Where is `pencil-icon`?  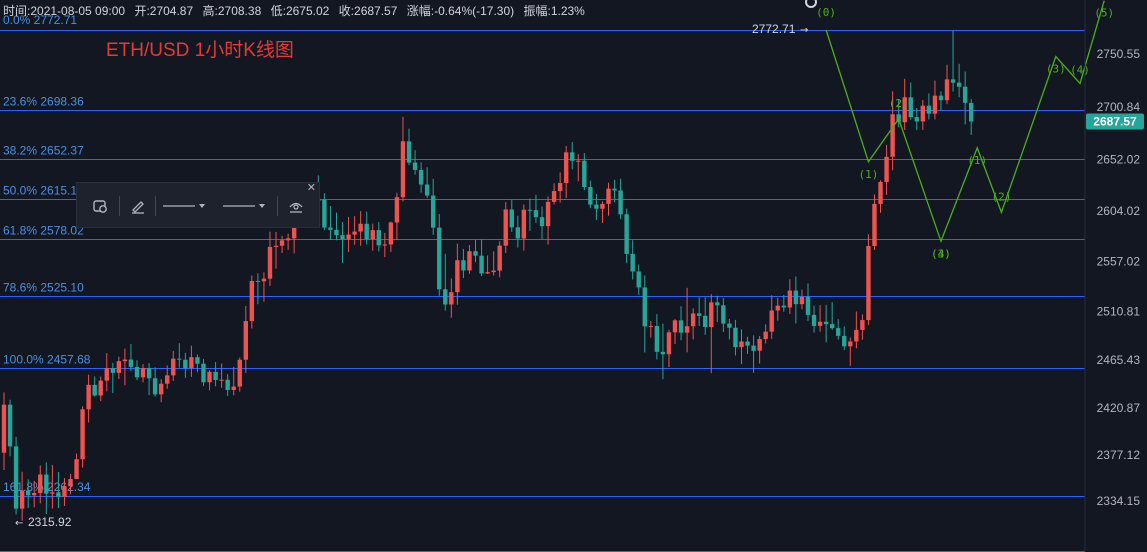 pencil-icon is located at coordinates (138, 206).